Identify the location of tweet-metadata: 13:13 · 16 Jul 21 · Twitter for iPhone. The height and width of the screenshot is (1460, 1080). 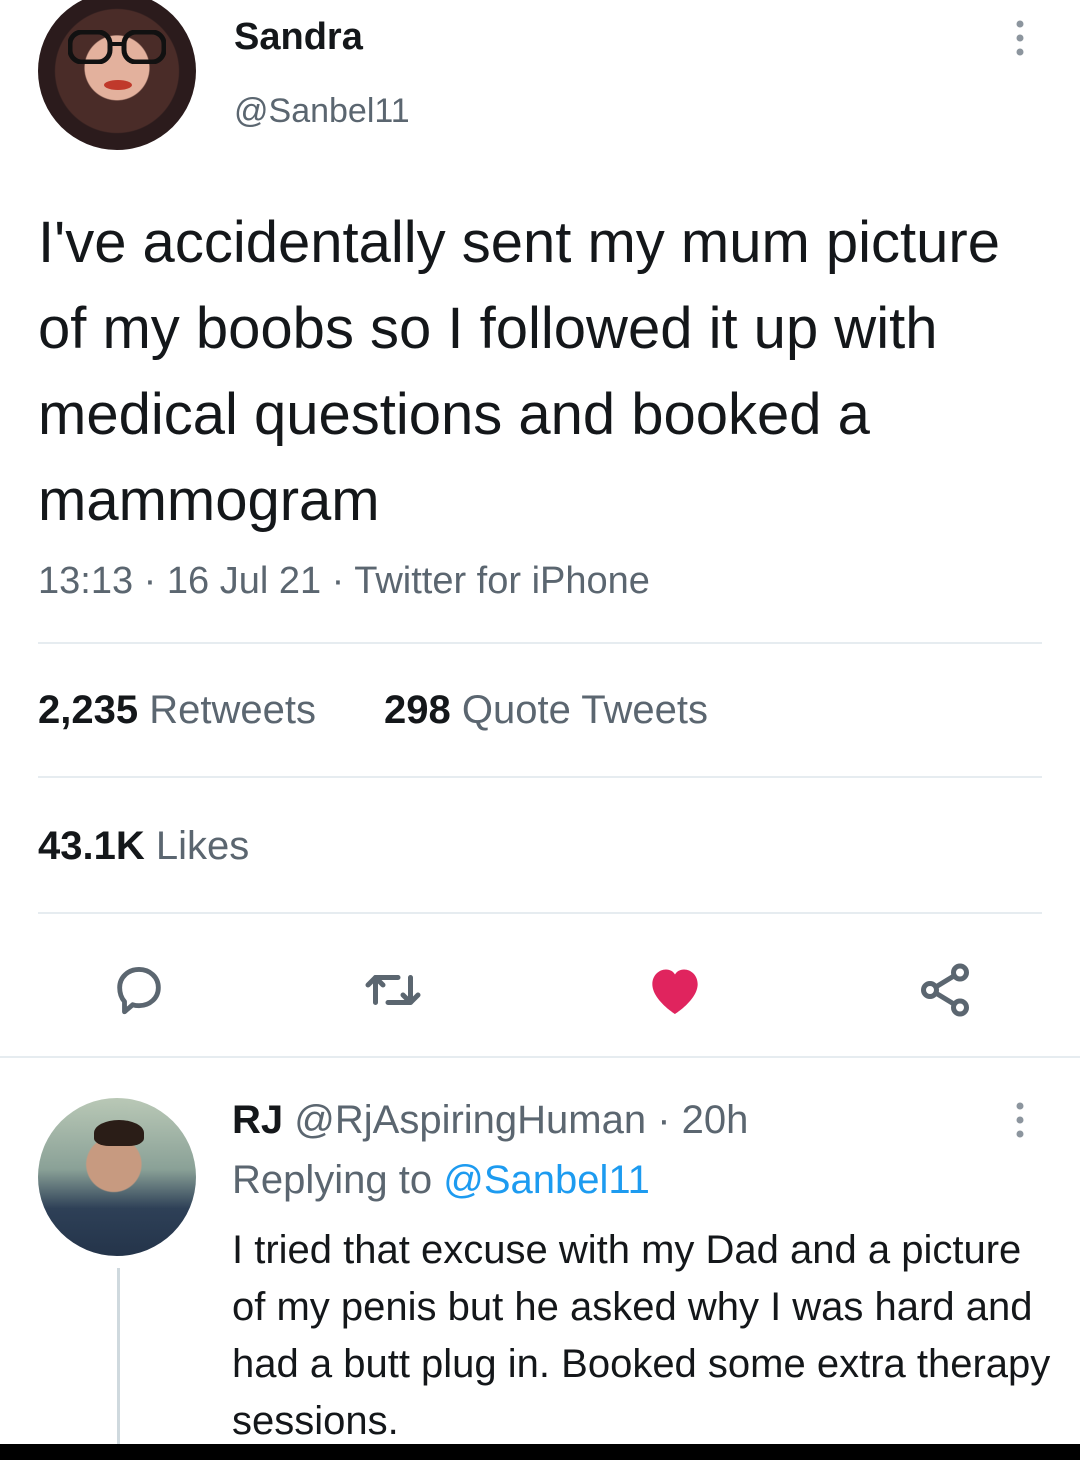
(344, 581).